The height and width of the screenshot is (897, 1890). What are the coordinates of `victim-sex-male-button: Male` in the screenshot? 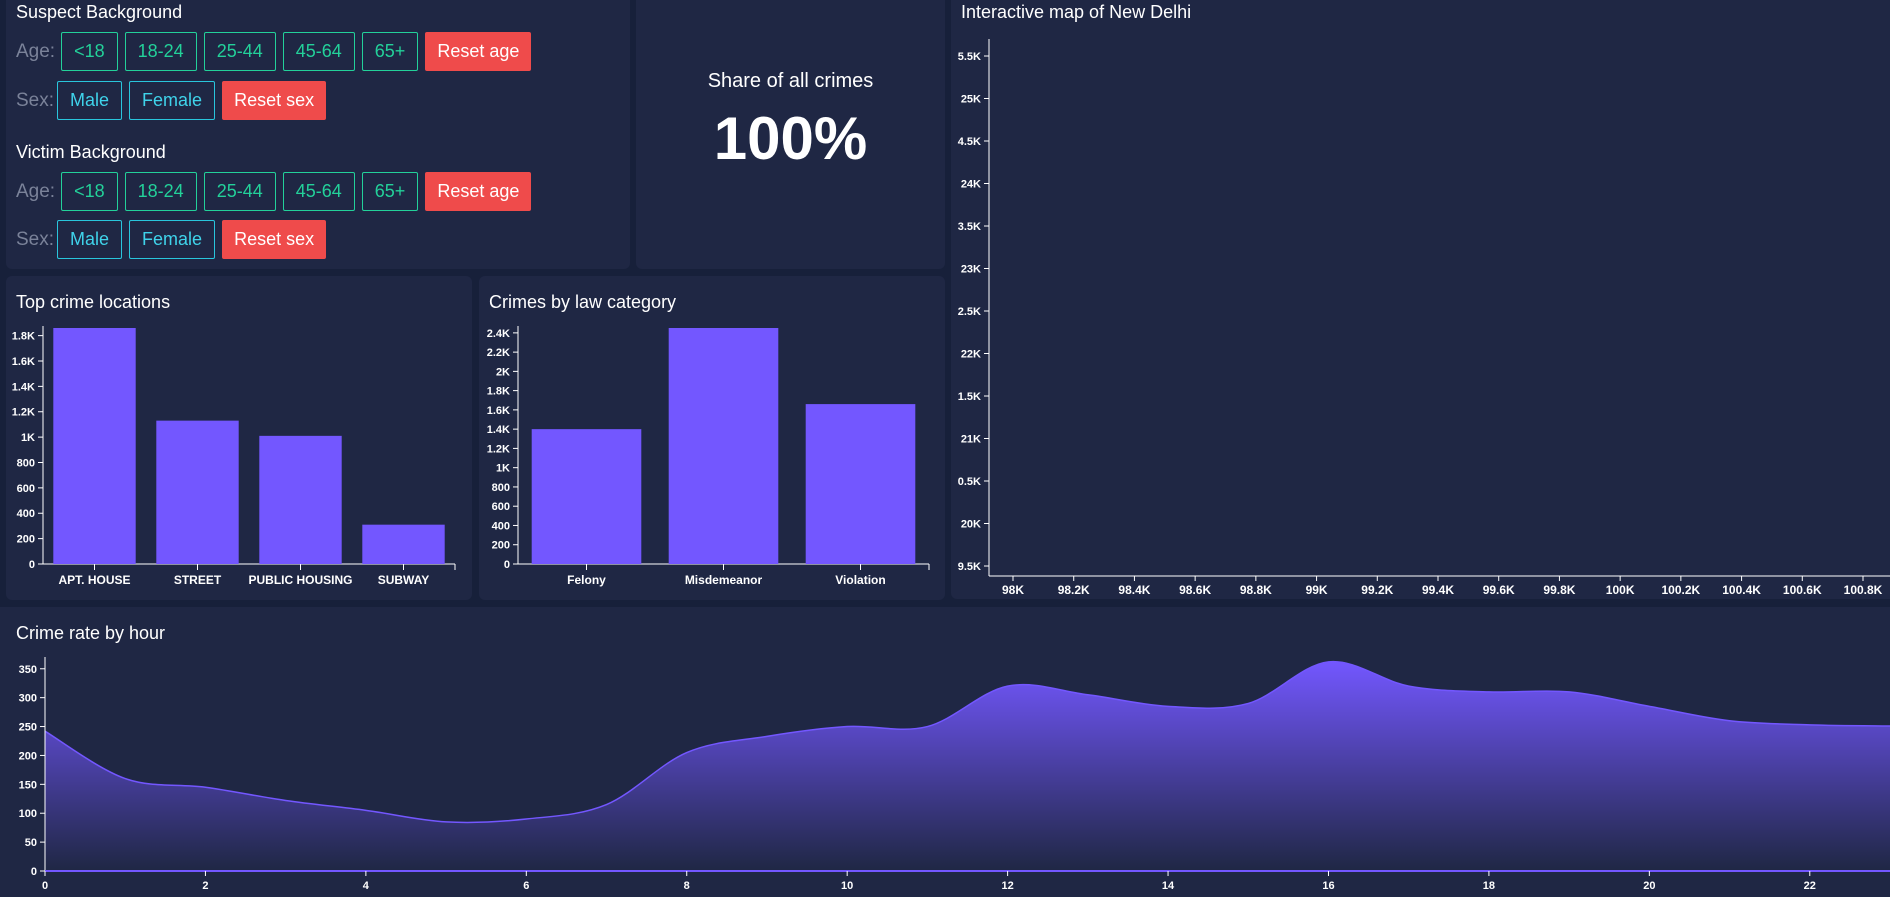 It's located at (90, 239).